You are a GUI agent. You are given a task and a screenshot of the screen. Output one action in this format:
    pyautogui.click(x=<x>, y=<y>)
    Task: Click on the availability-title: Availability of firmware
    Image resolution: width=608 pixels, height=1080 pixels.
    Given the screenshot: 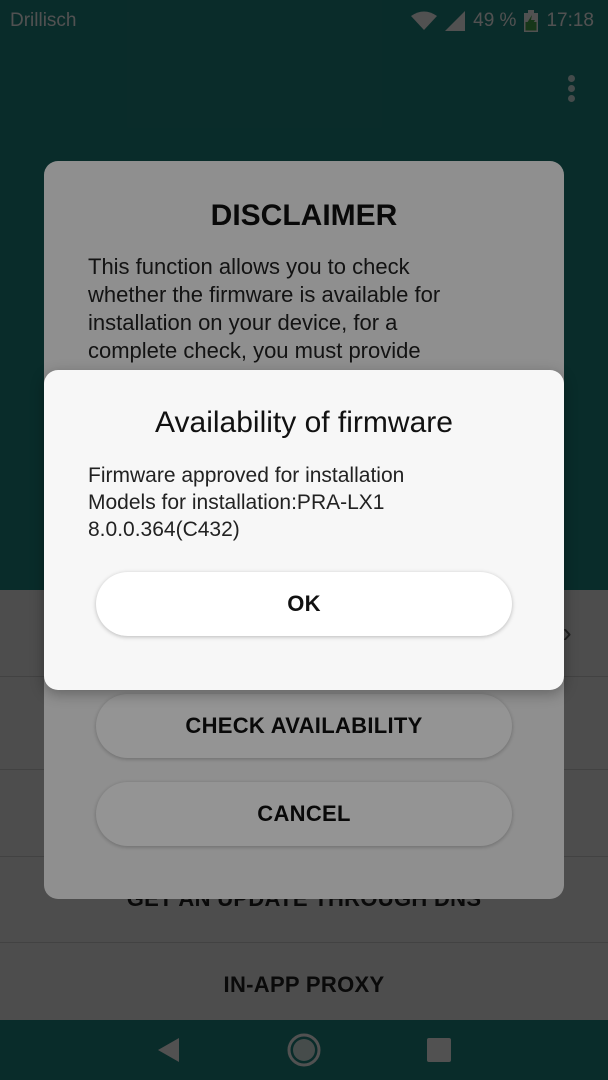 What is the action you would take?
    pyautogui.click(x=304, y=422)
    